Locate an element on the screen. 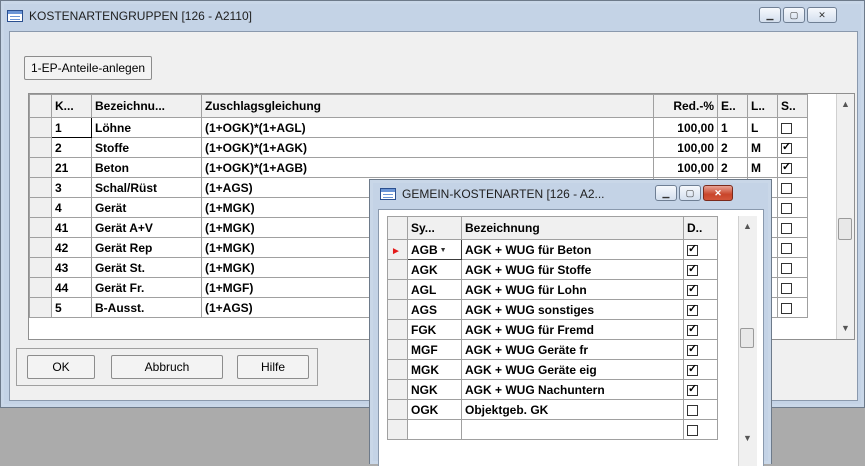 The width and height of the screenshot is (865, 466). cell-bezeichnung: Schal/Rüst is located at coordinates (146, 187).